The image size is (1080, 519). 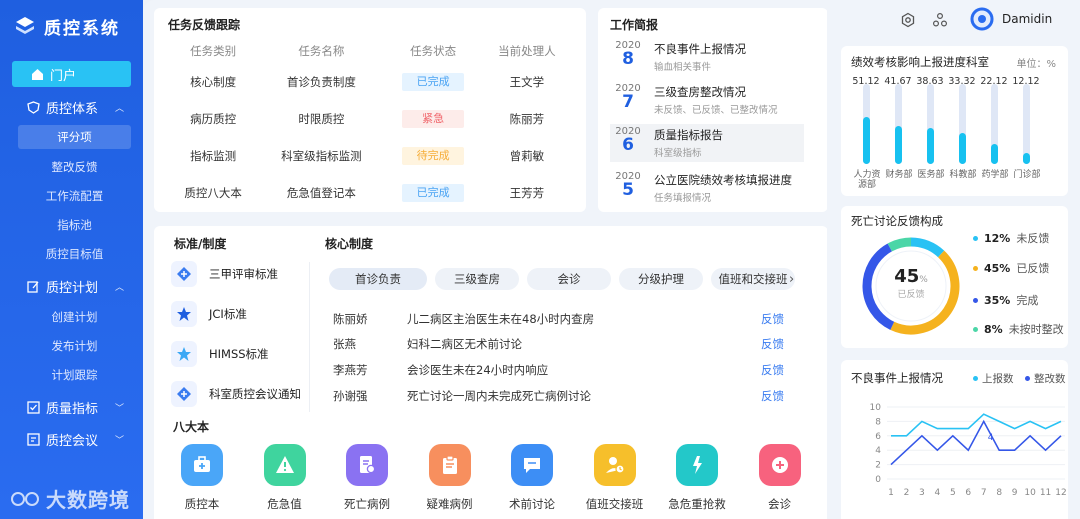 What do you see at coordinates (628, 57) in the screenshot?
I see `brief-date: 2020 8` at bounding box center [628, 57].